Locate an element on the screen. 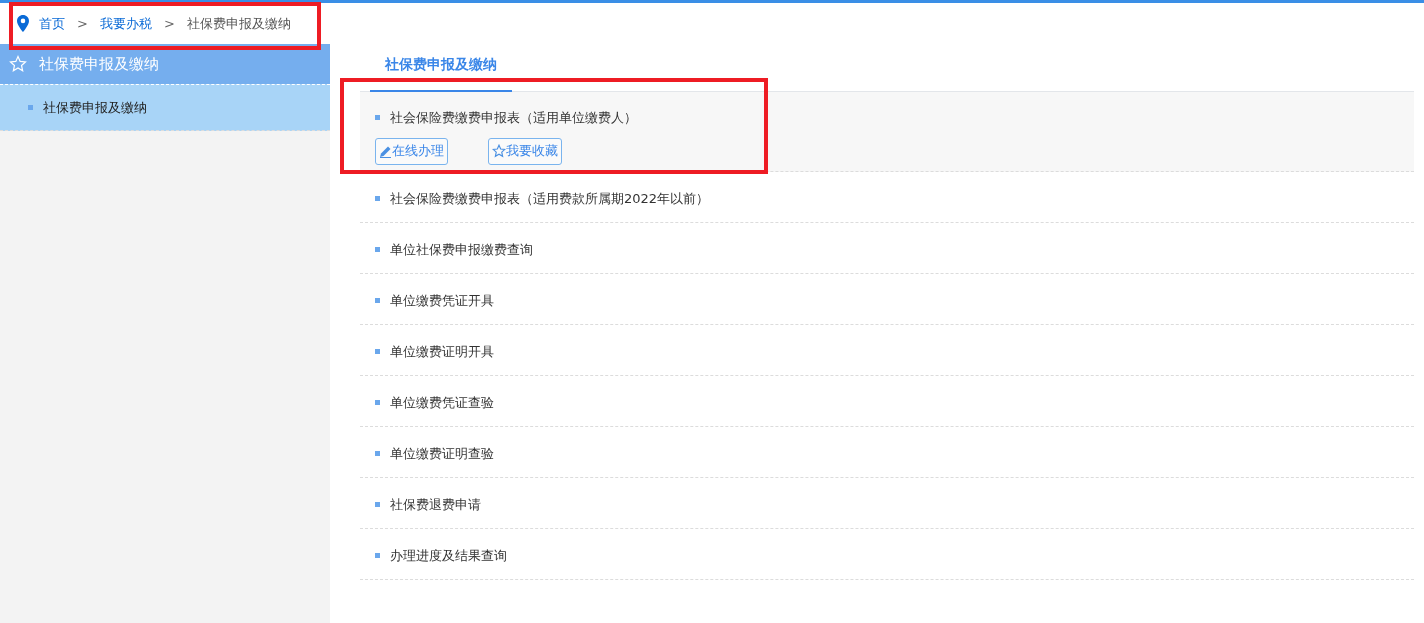 This screenshot has height=623, width=1424. service-link: 单位缴费凭证开具 is located at coordinates (442, 301).